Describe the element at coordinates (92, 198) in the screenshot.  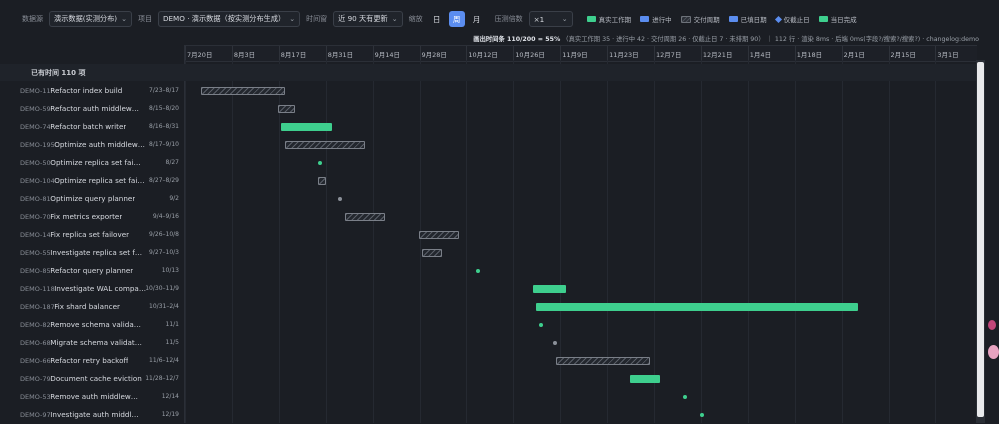
I see `task-title: Optimize query planner` at that location.